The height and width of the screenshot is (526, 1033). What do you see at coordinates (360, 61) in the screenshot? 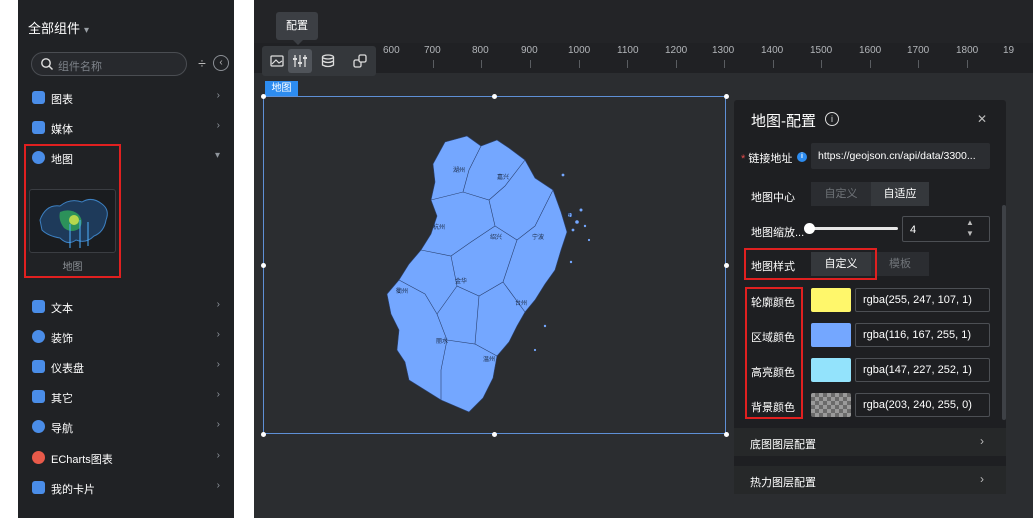
I see `link-icon` at bounding box center [360, 61].